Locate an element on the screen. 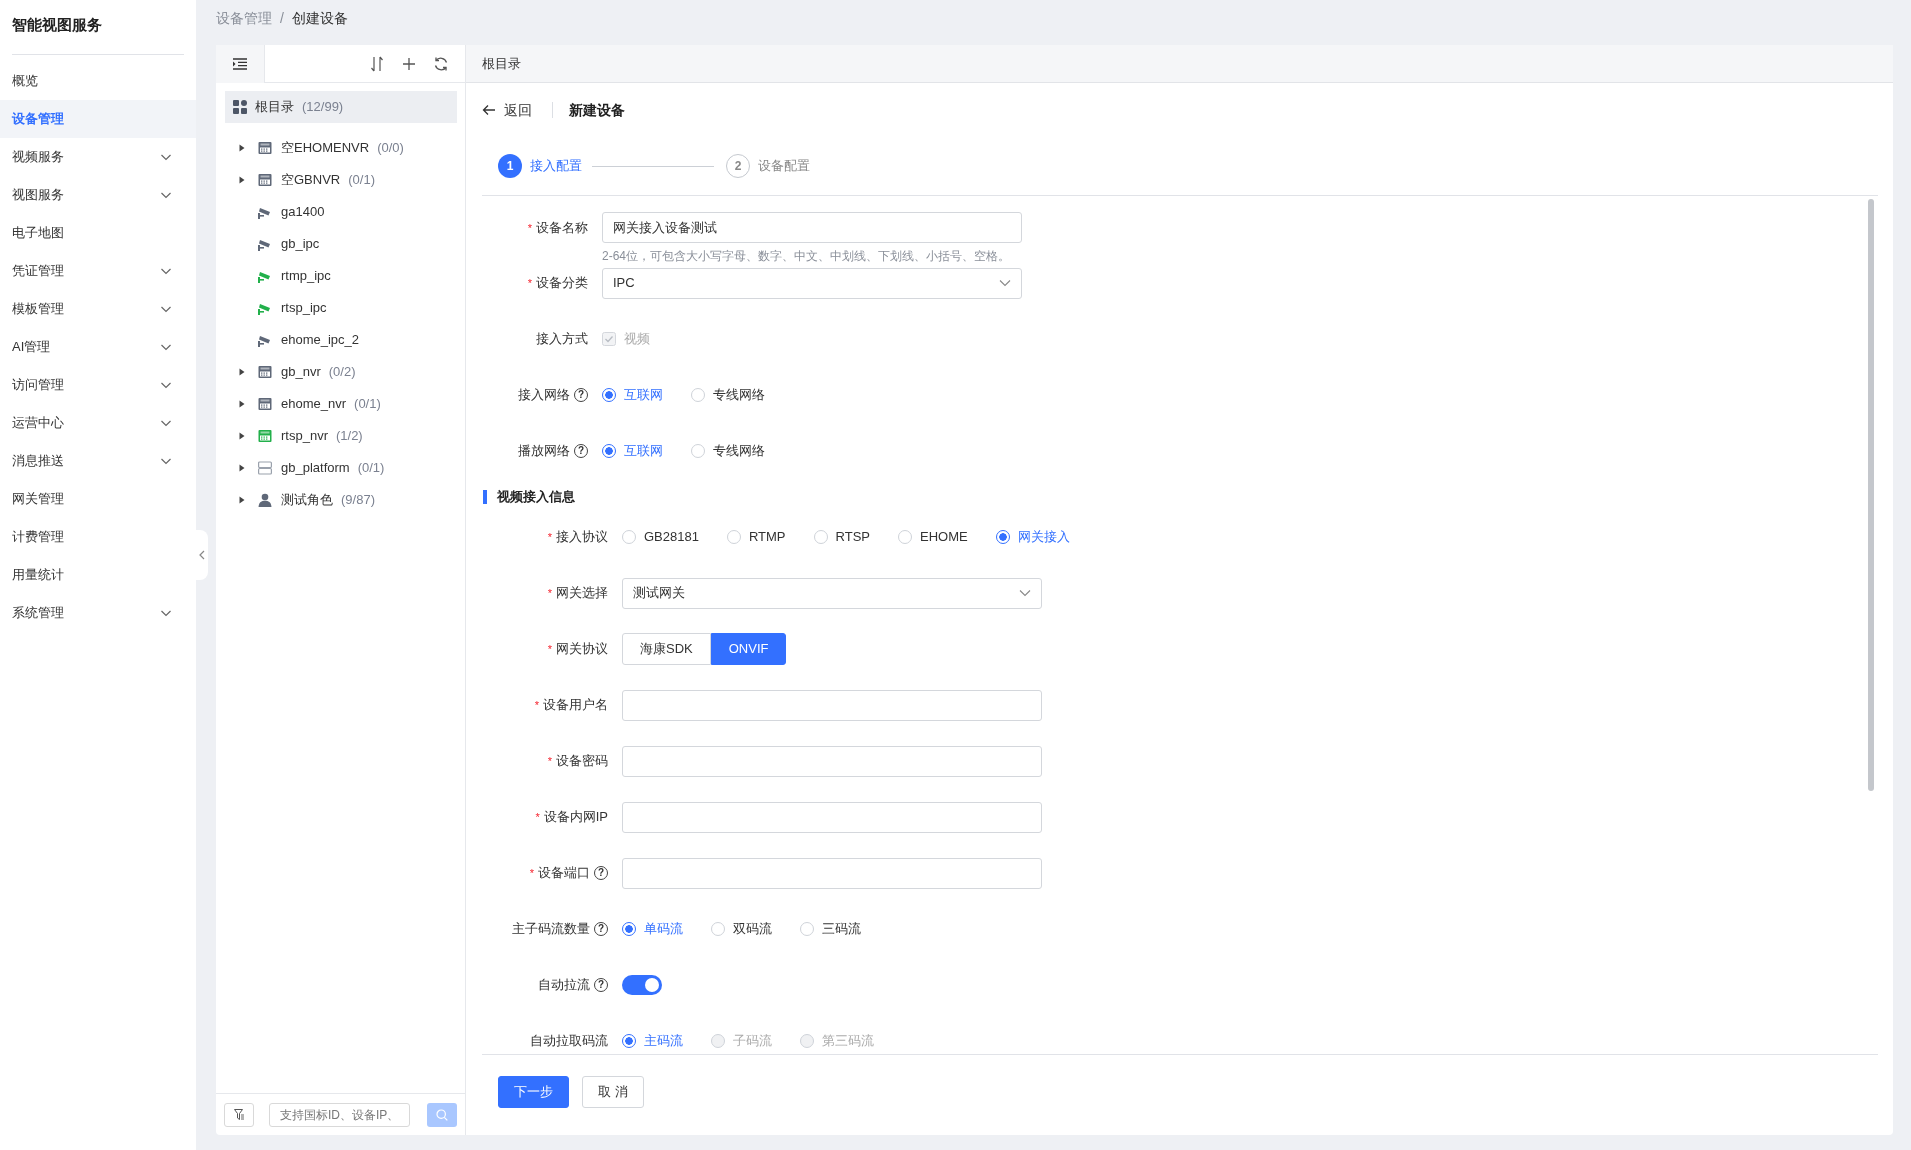 This screenshot has height=1150, width=1911. cancel-button: 取 消 is located at coordinates (613, 1091).